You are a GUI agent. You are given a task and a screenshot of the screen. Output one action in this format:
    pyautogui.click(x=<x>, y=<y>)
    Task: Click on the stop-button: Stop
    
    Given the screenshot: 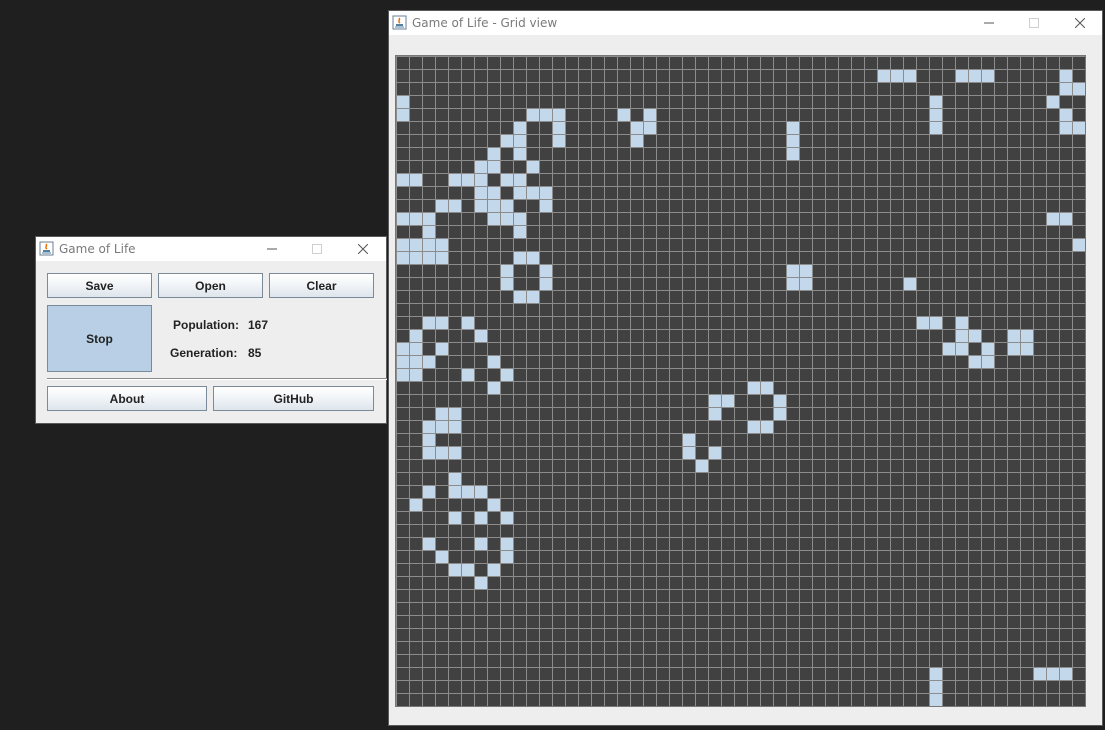 What is the action you would take?
    pyautogui.click(x=99, y=338)
    